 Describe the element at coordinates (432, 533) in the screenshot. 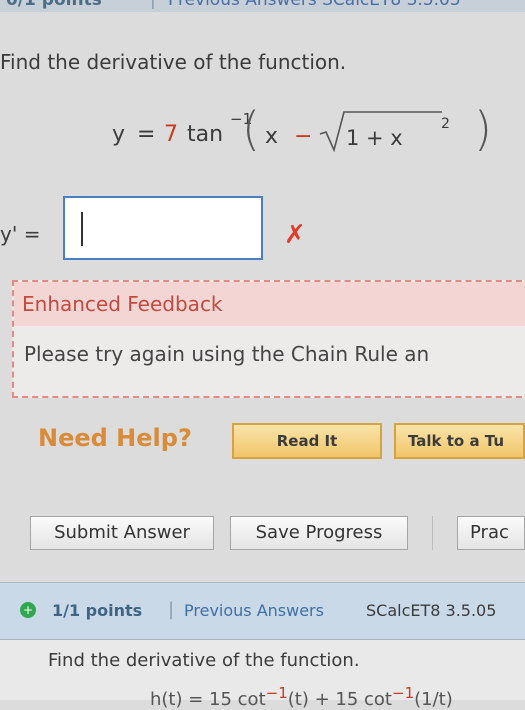

I see `button-divider` at that location.